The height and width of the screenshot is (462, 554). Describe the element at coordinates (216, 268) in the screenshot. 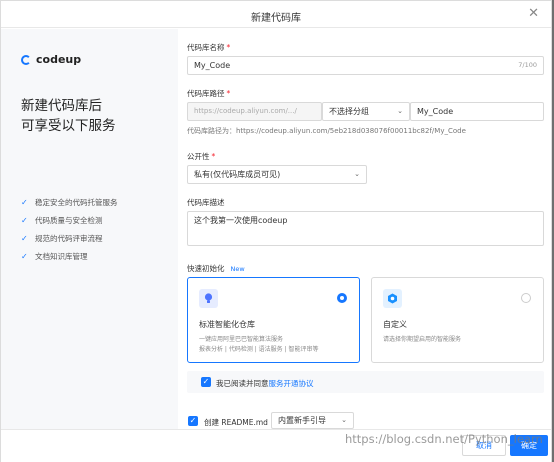

I see `quick-init-label: 快速初始化 New` at that location.